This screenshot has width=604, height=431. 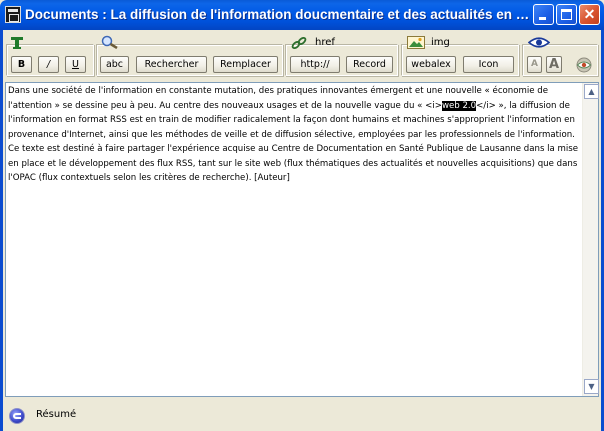 I want to click on scroll-down-button: ▼, so click(x=591, y=386).